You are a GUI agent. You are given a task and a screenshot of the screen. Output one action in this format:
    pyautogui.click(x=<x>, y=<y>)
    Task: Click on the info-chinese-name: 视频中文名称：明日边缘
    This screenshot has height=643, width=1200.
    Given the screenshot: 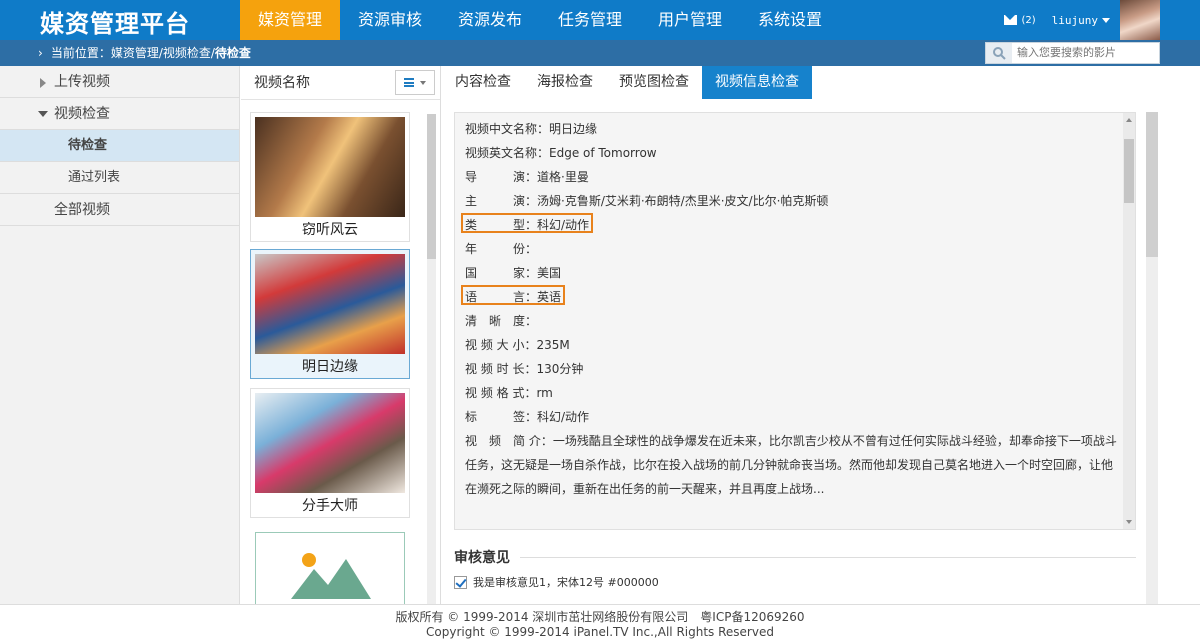 What is the action you would take?
    pyautogui.click(x=531, y=129)
    